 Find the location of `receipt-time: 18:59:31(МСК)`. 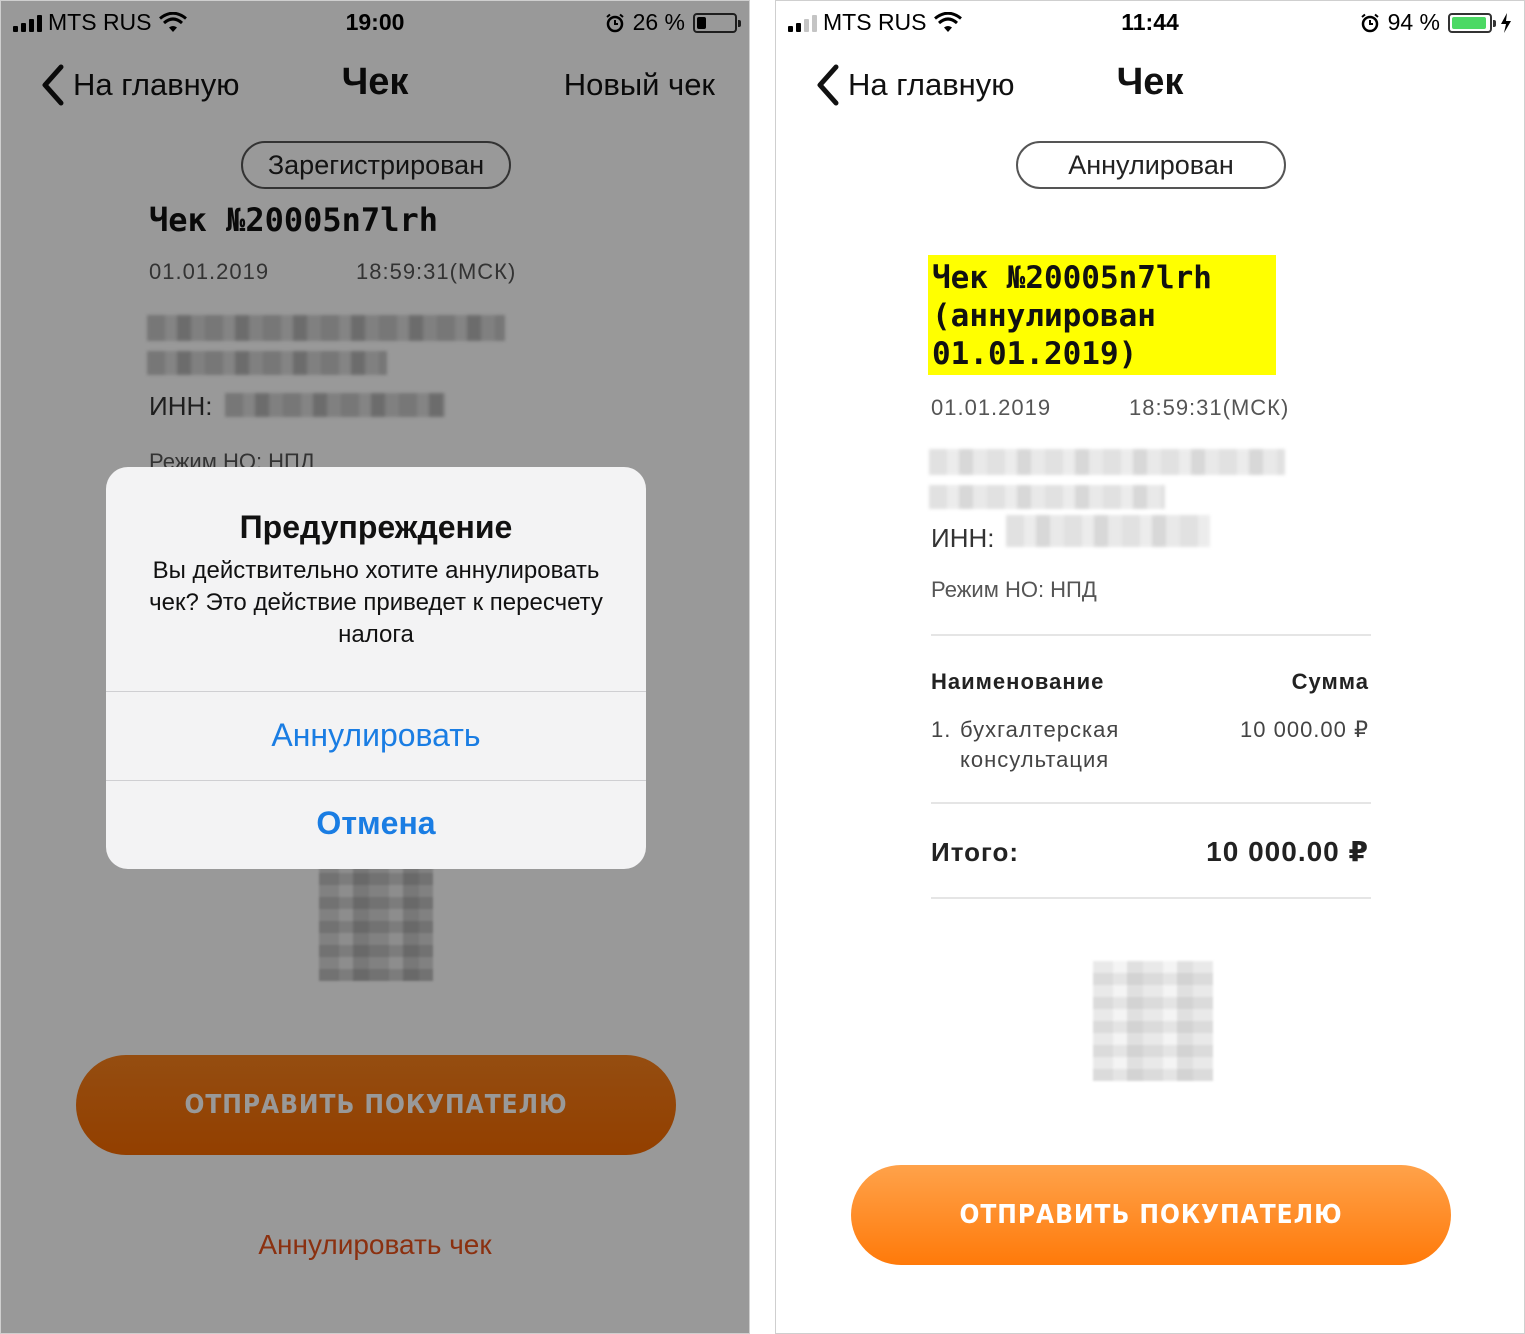

receipt-time: 18:59:31(МСК) is located at coordinates (1209, 407).